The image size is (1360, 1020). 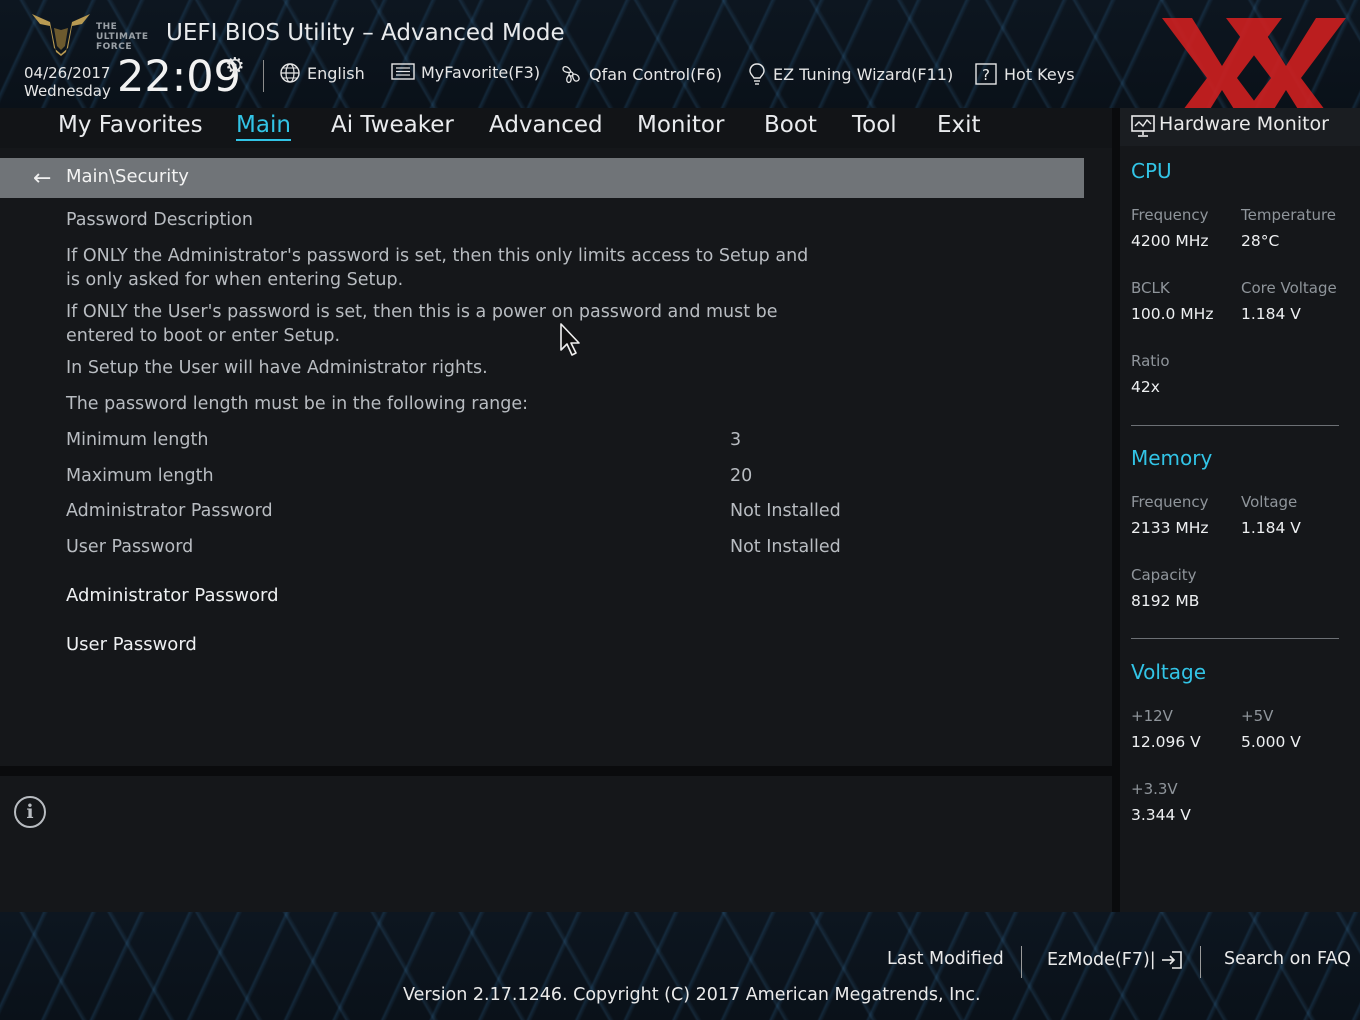 I want to click on password-description-title: Password Description, so click(x=159, y=220).